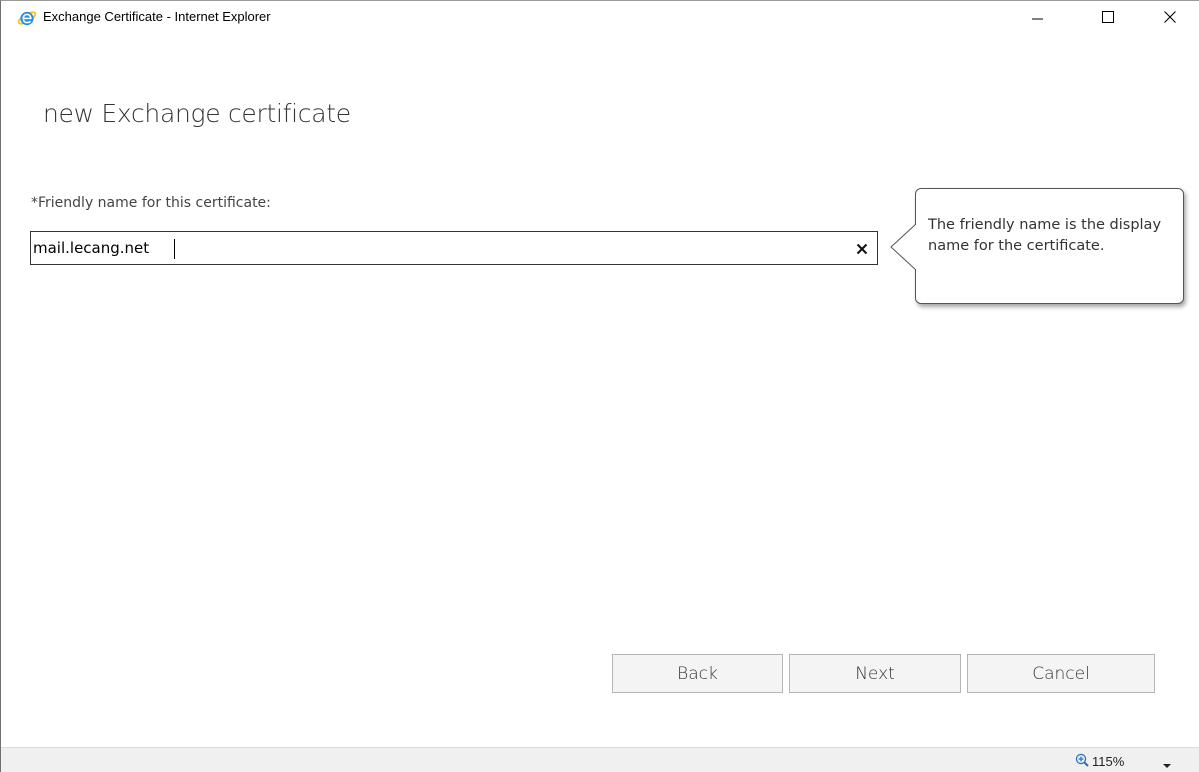 Image resolution: width=1199 pixels, height=772 pixels. I want to click on close-button, so click(1170, 17).